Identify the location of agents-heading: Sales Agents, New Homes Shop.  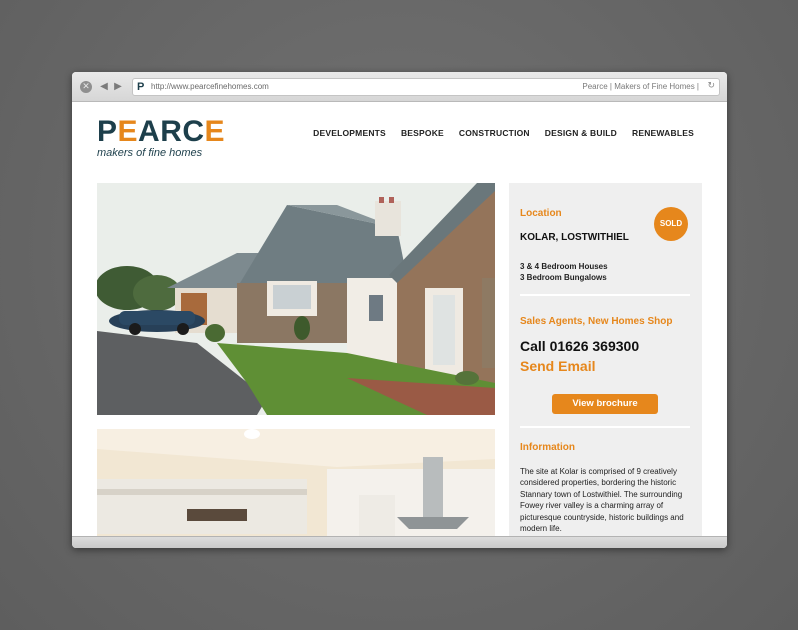
(596, 321).